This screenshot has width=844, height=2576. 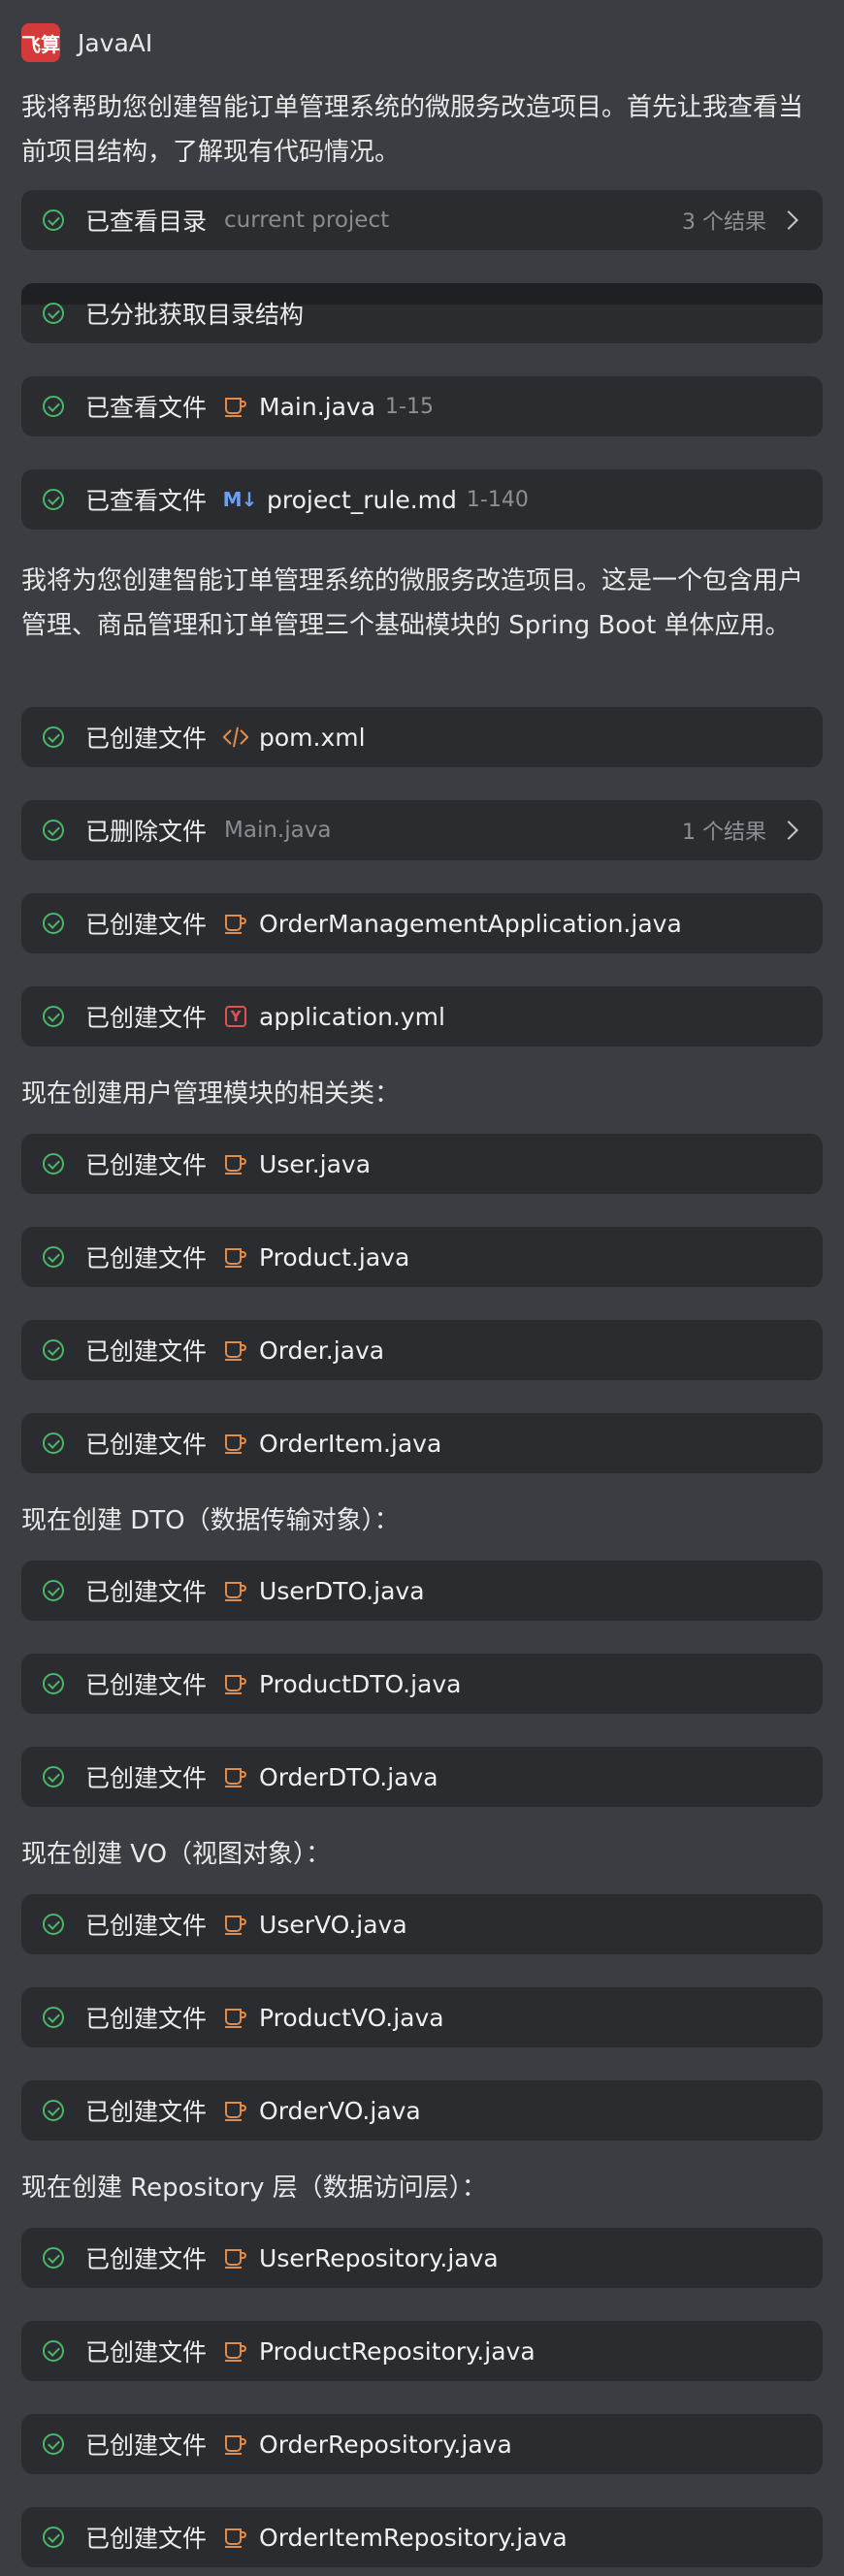 What do you see at coordinates (422, 830) in the screenshot?
I see `step-card: 已删除文件 Main.java 1 个结果` at bounding box center [422, 830].